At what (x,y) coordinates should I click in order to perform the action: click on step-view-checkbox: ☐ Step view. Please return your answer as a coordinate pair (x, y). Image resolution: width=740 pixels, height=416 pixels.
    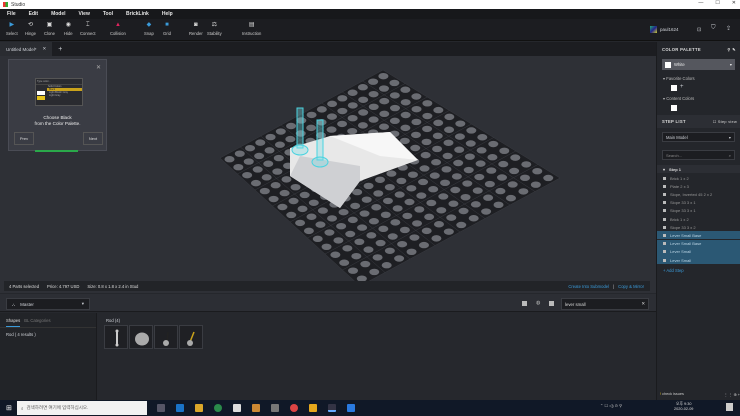
    Looking at the image, I should click on (726, 121).